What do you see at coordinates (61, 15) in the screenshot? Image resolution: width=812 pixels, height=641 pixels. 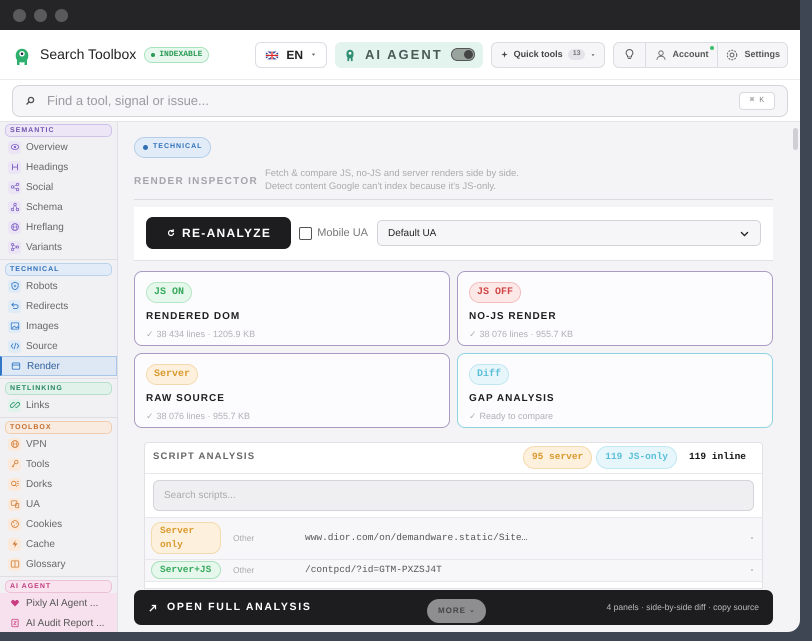 I see `window-zoom-icon` at bounding box center [61, 15].